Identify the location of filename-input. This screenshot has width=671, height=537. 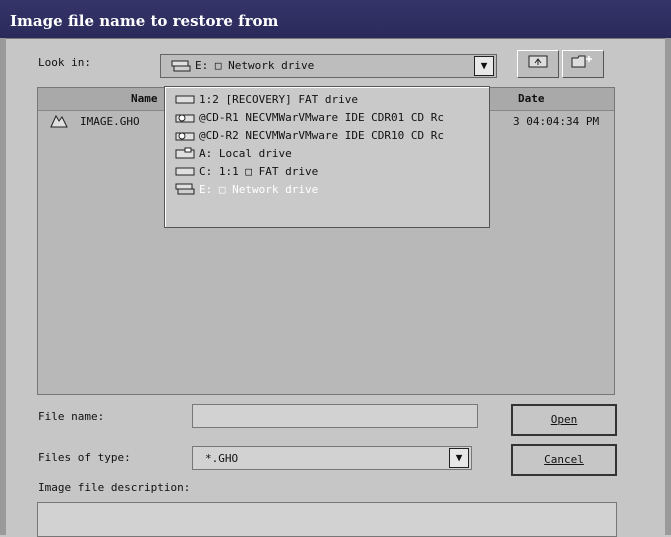
(335, 416).